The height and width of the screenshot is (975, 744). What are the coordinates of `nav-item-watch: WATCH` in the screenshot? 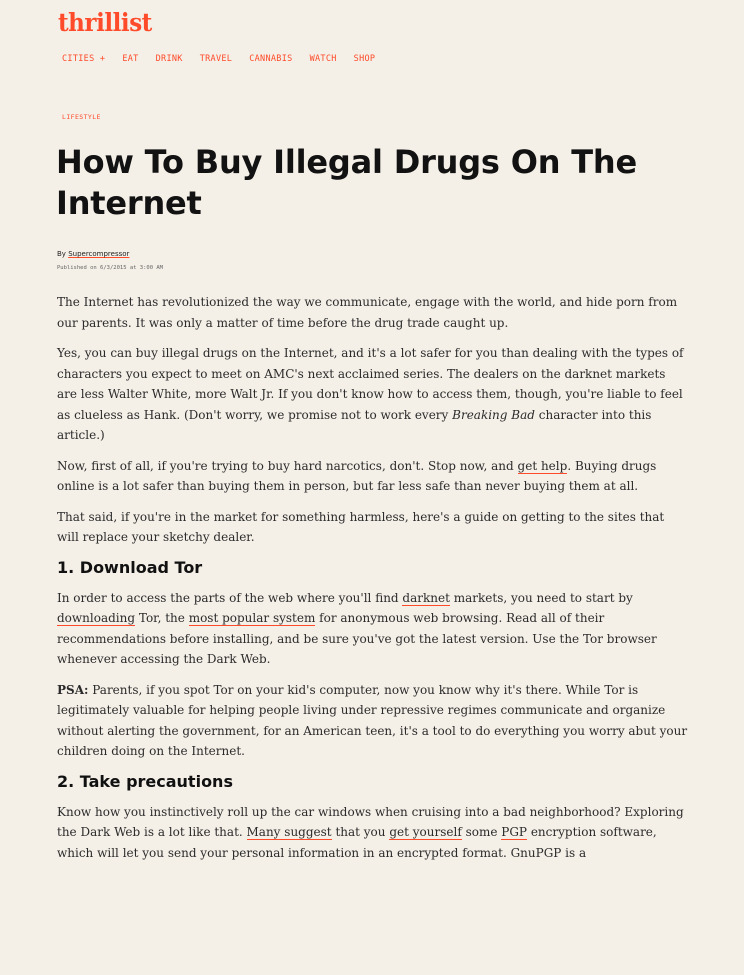 It's located at (323, 59).